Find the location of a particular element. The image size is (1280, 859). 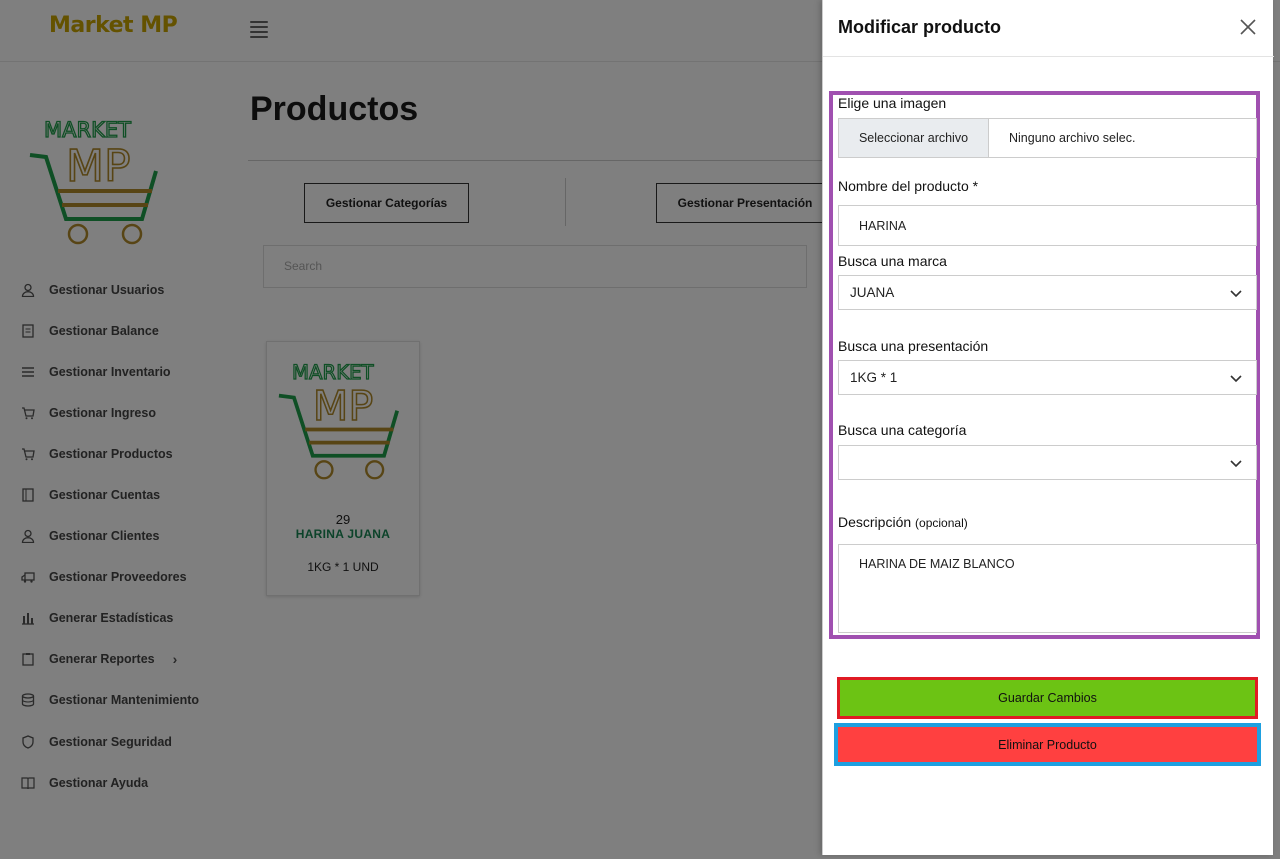

brand-select-value: JUANA is located at coordinates (872, 292).